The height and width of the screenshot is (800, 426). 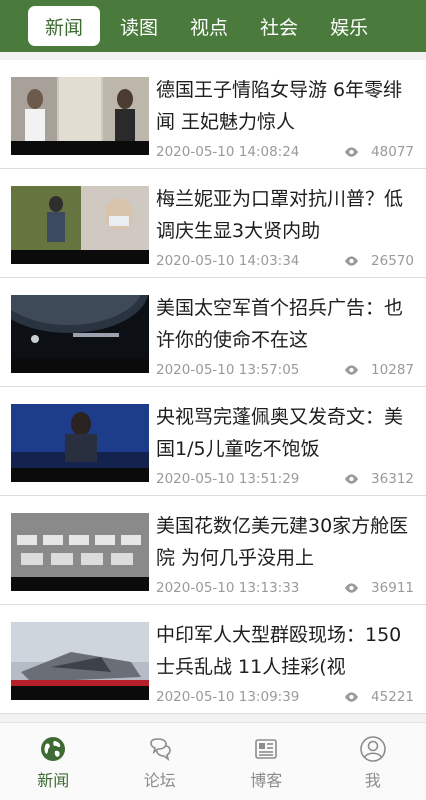 I want to click on news-date: 2020-05-10 14:03:34, so click(x=228, y=261).